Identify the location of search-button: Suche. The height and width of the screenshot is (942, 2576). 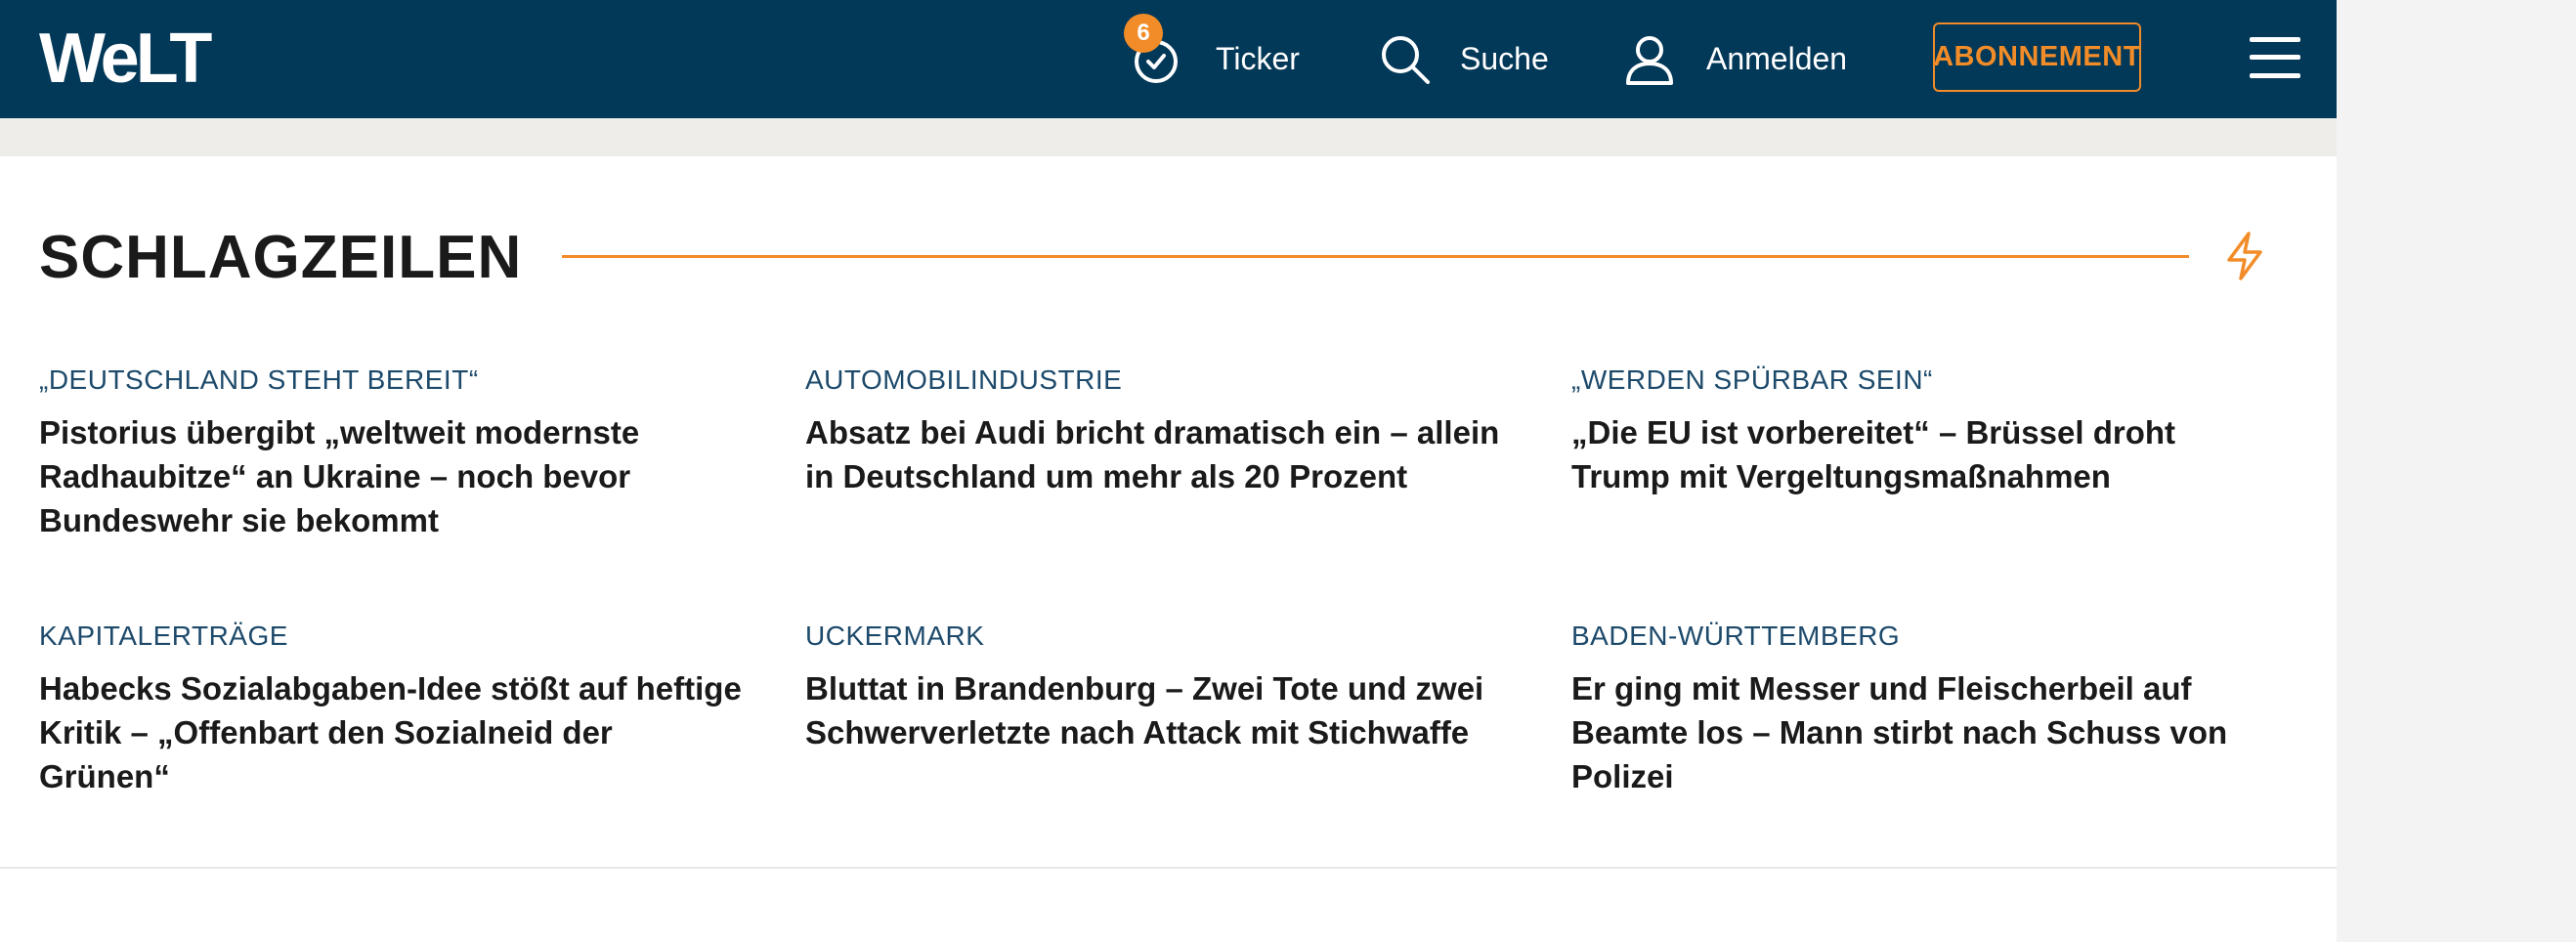
(1463, 59).